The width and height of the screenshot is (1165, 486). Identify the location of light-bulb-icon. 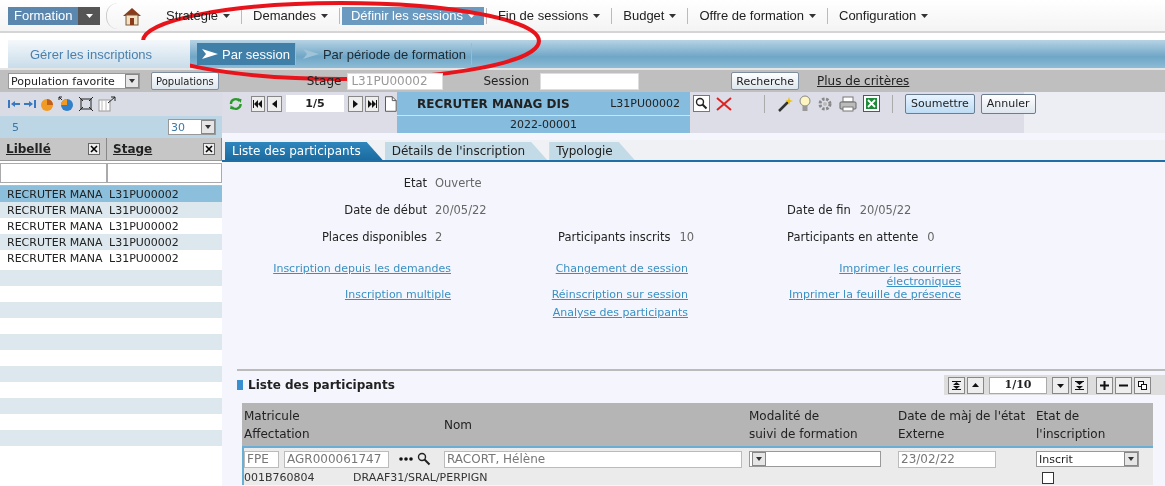
(805, 103).